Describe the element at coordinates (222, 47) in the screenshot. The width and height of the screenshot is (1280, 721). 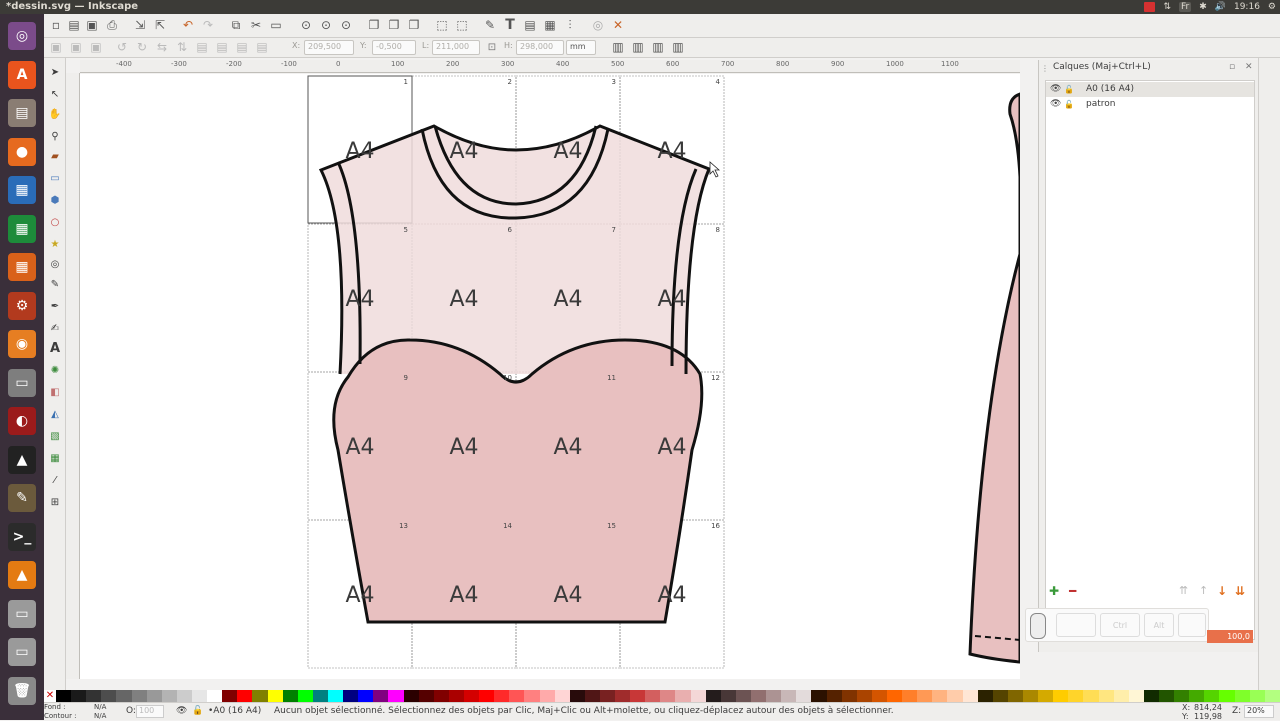
I see `lower-icon: ▤` at that location.